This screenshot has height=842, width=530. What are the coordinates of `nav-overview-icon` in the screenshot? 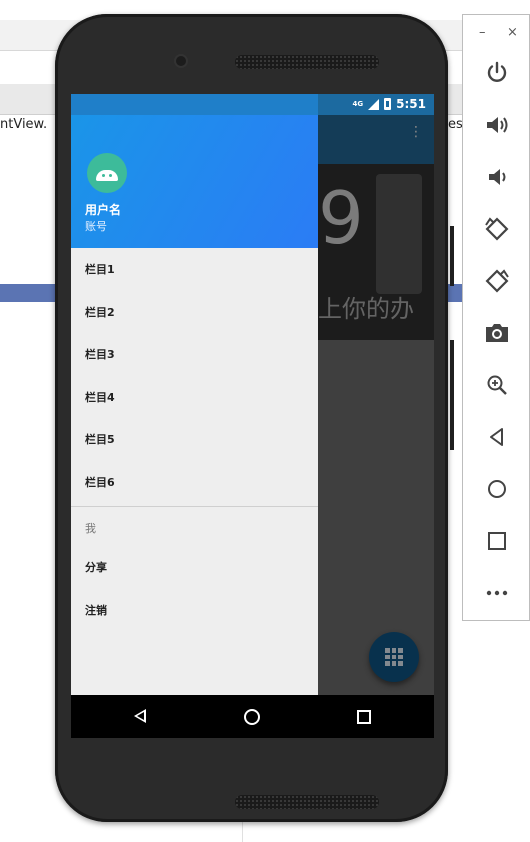 It's located at (364, 717).